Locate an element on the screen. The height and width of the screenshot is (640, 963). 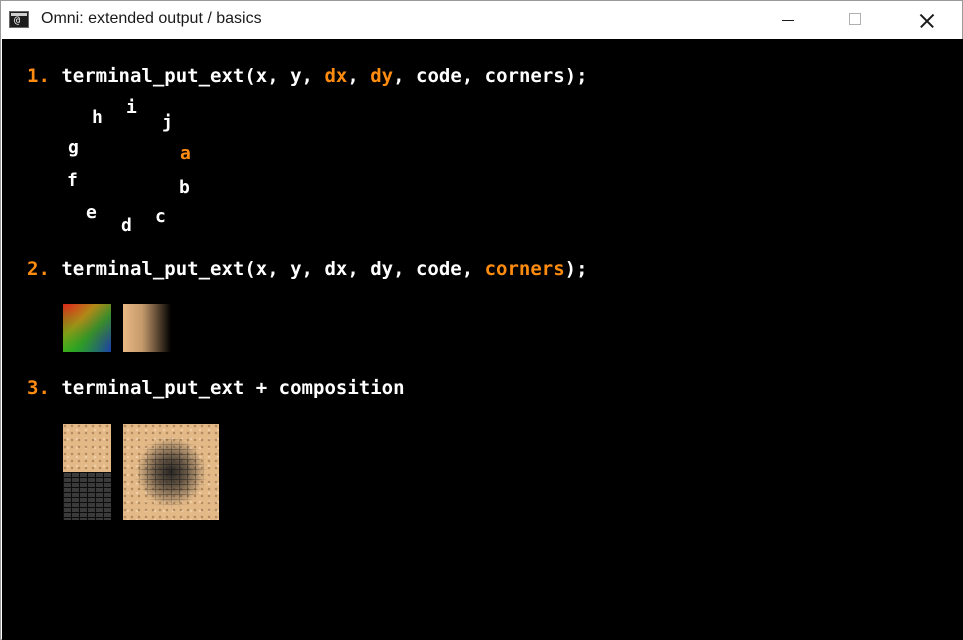
section-3-heading: 3. terminal_put_ext + composition is located at coordinates (216, 388).